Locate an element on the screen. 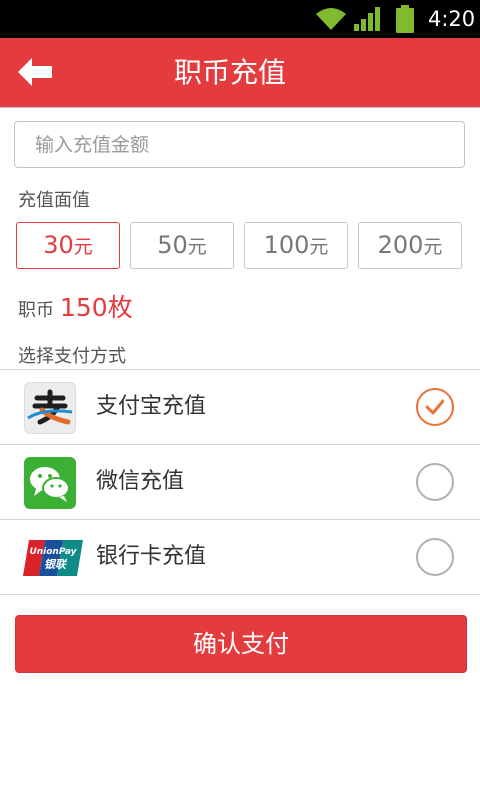  status-bar: 4:20 is located at coordinates (240, 19).